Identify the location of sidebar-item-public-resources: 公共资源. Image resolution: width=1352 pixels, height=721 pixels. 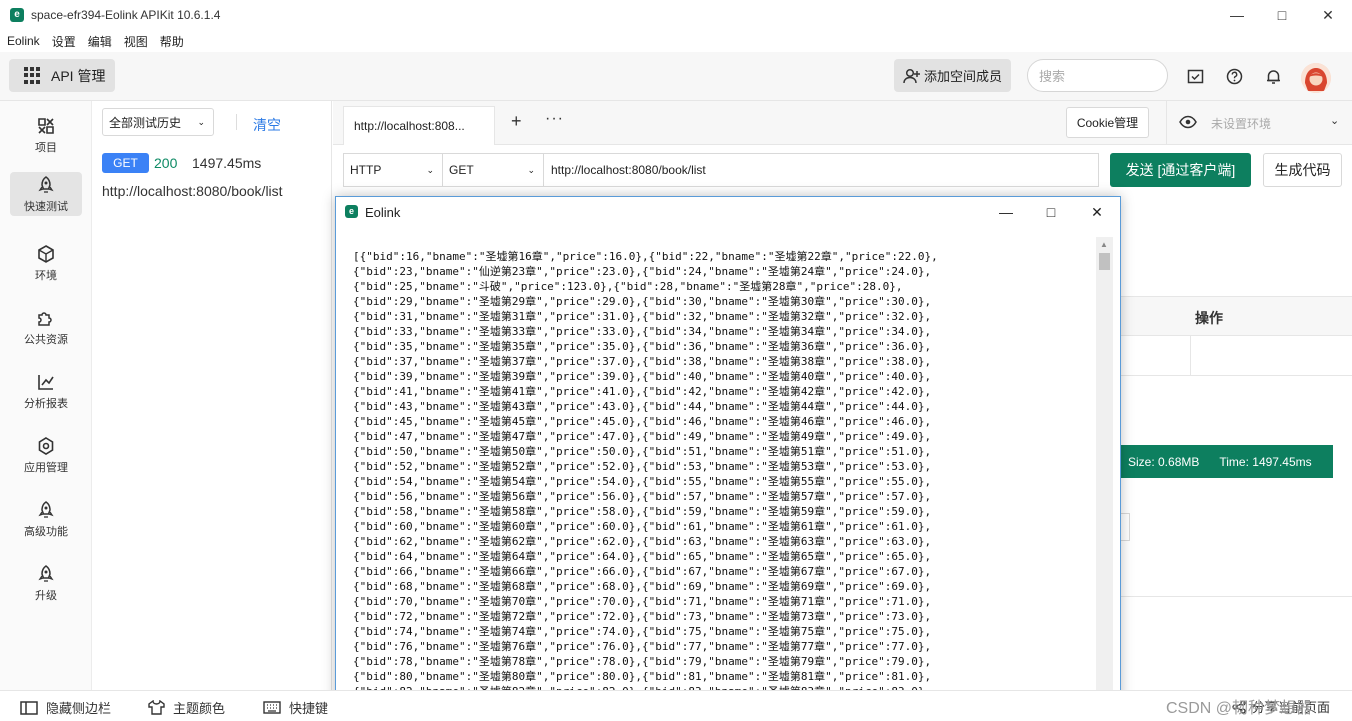
(46, 327).